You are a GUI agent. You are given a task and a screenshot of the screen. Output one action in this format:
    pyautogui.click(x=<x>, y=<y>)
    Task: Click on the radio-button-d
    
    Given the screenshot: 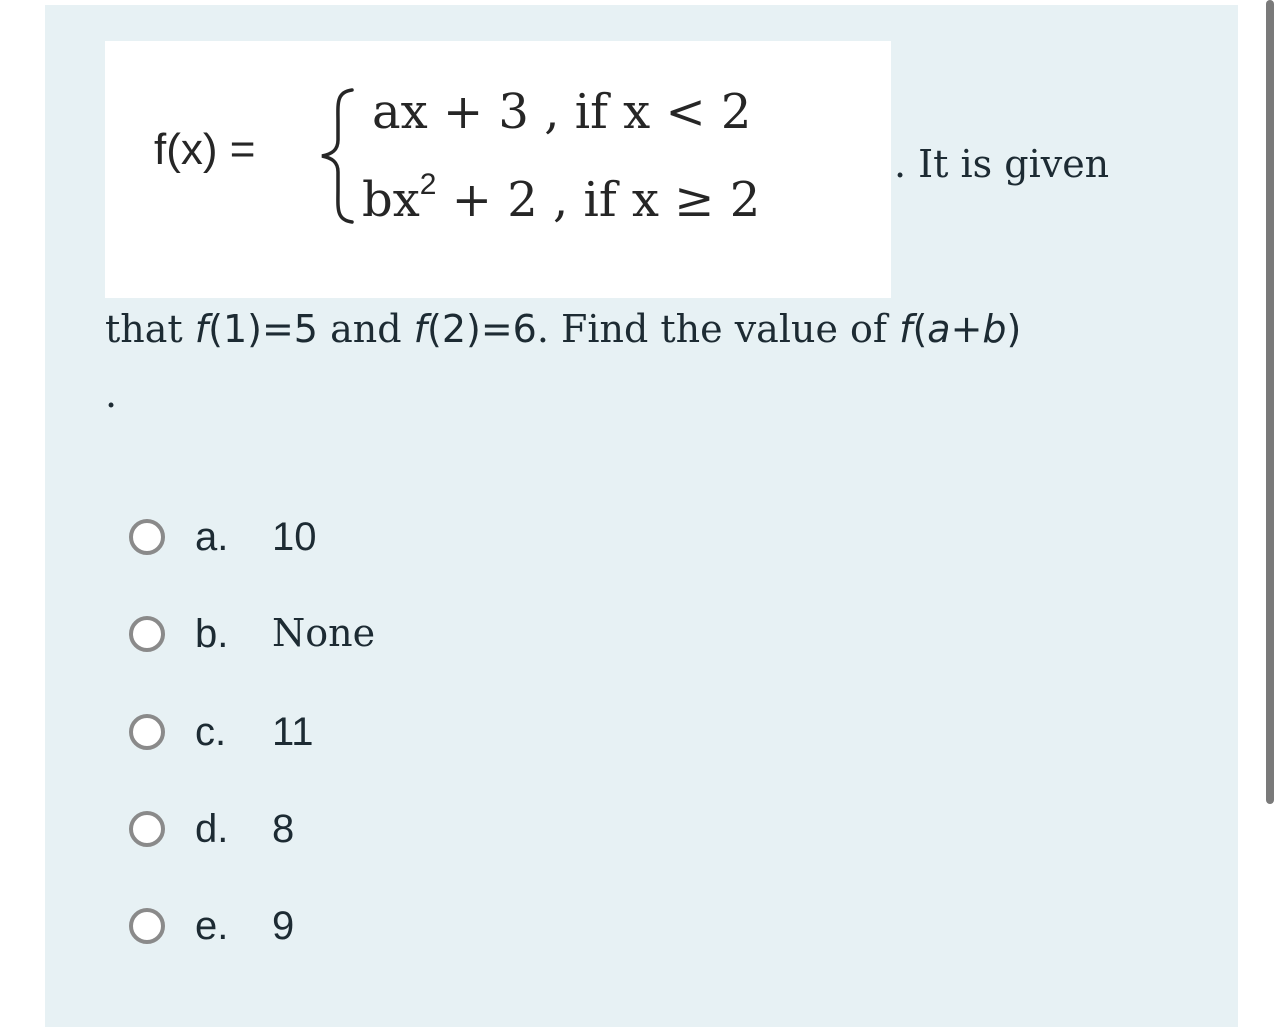 What is the action you would take?
    pyautogui.click(x=147, y=829)
    